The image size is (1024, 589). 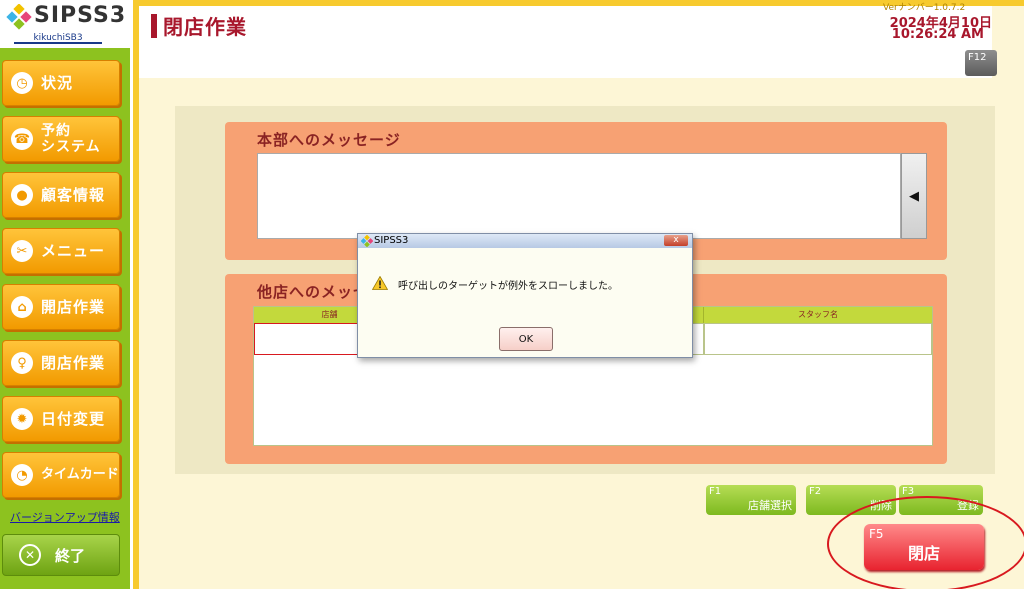 I want to click on other-store-message-label: 他店へのメッセ, so click(x=313, y=292).